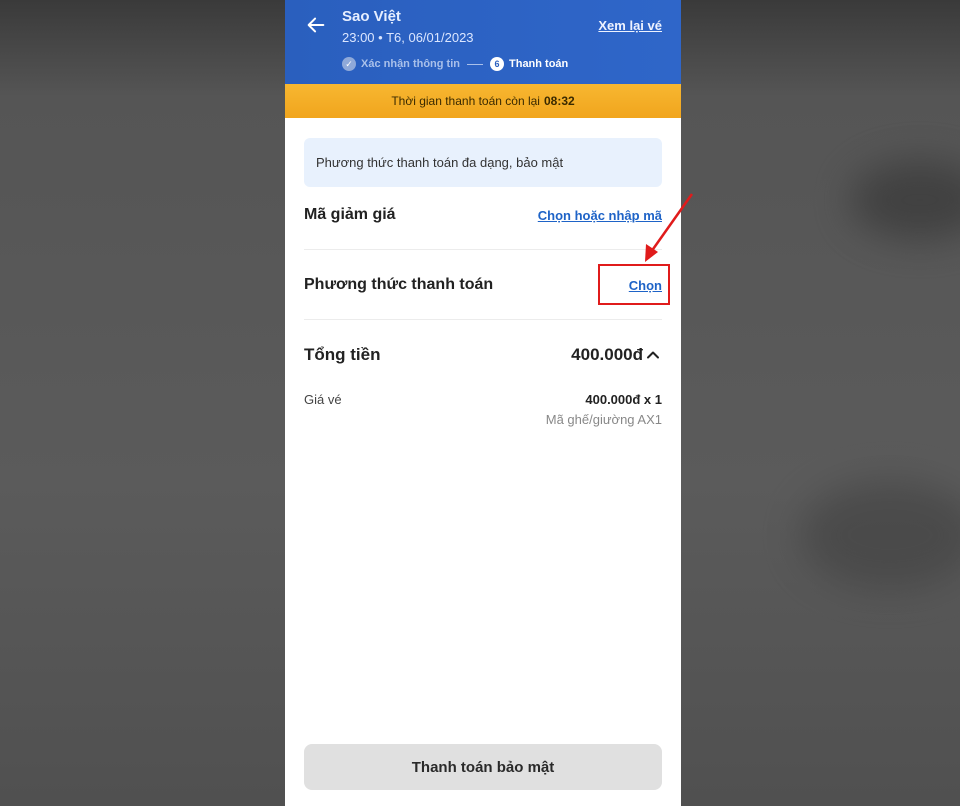 The image size is (960, 806). Describe the element at coordinates (408, 37) in the screenshot. I see `trip-time: 23:00 • T6, 06/01/2023` at that location.